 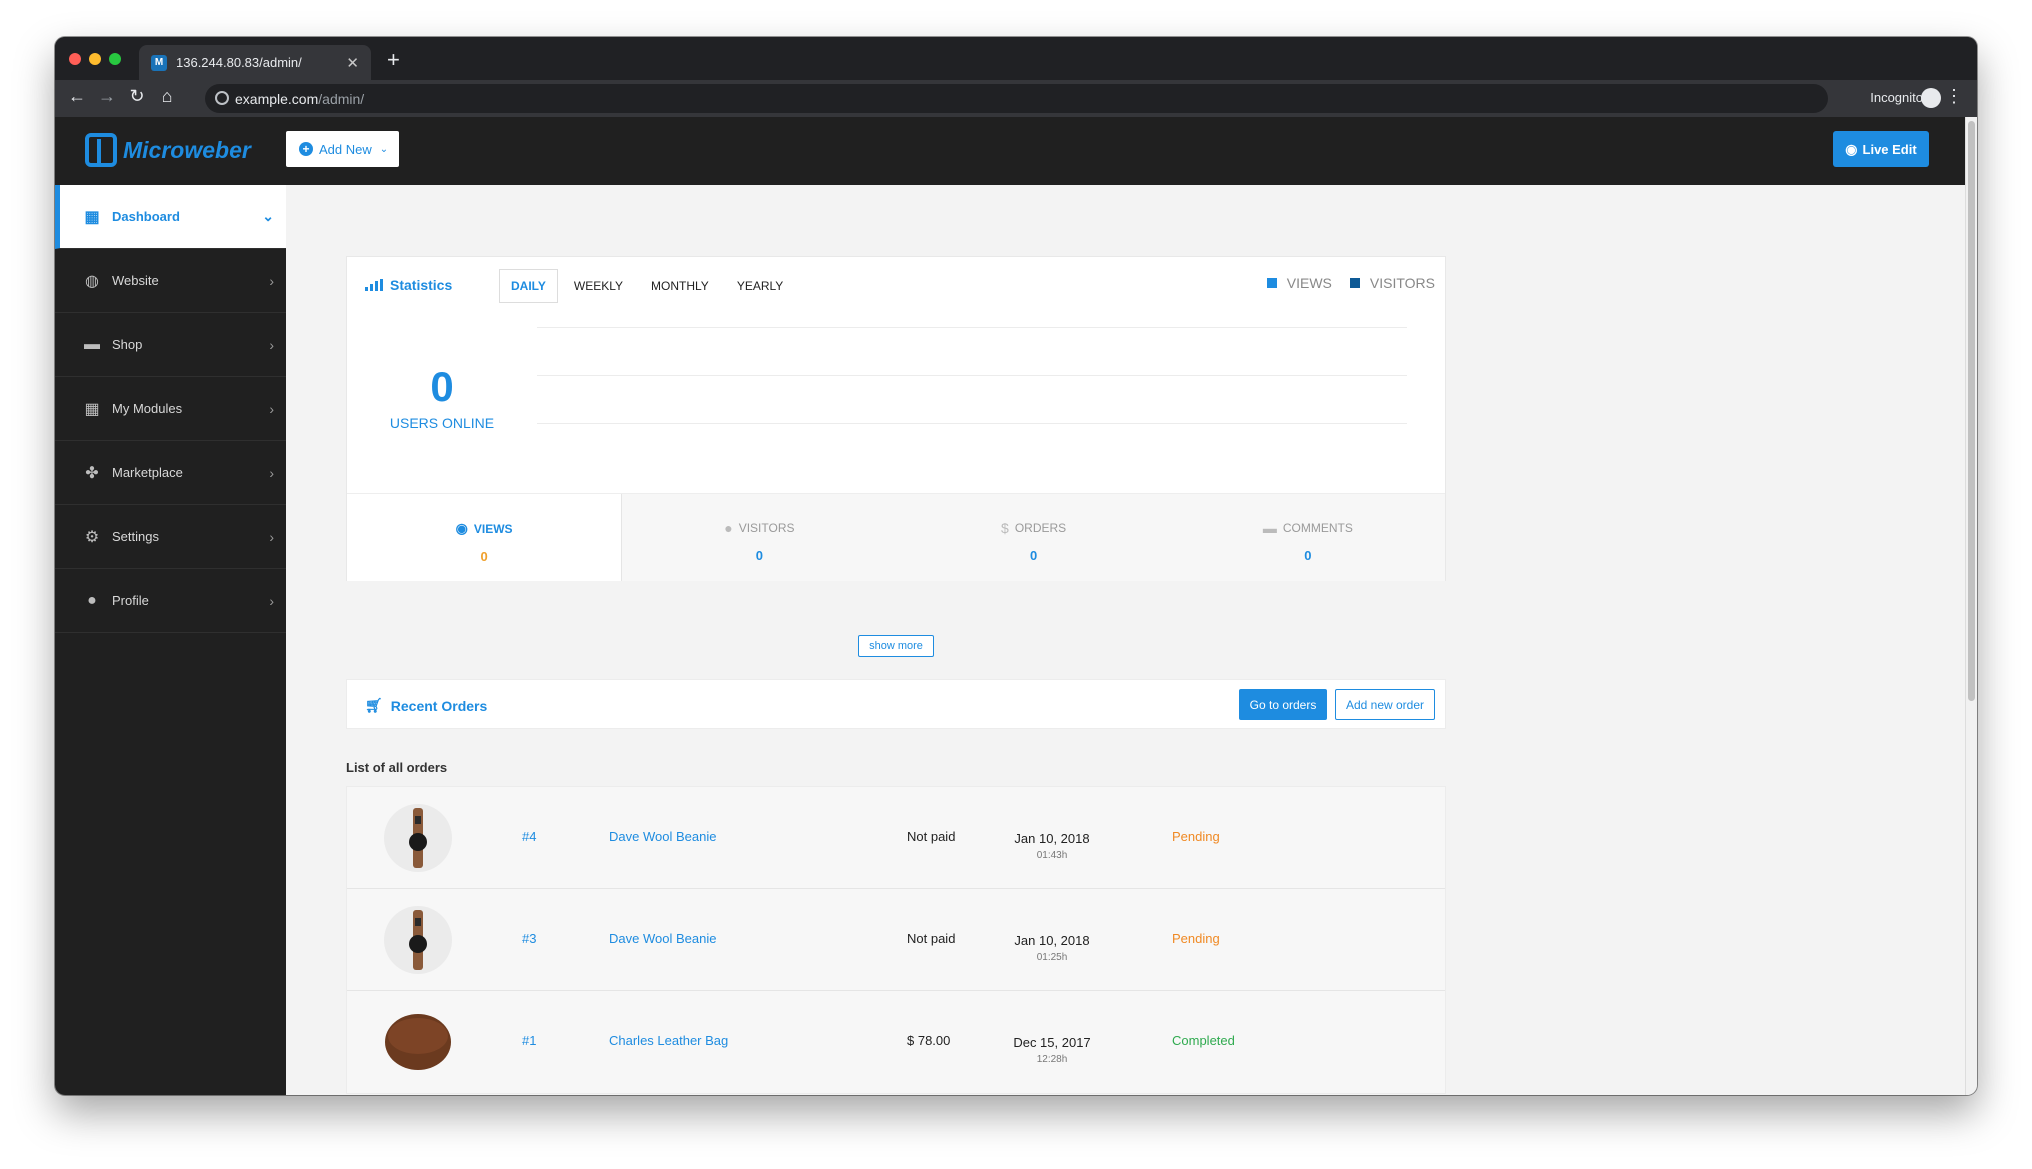 What do you see at coordinates (766, 528) in the screenshot?
I see `metric-label: VISITORS` at bounding box center [766, 528].